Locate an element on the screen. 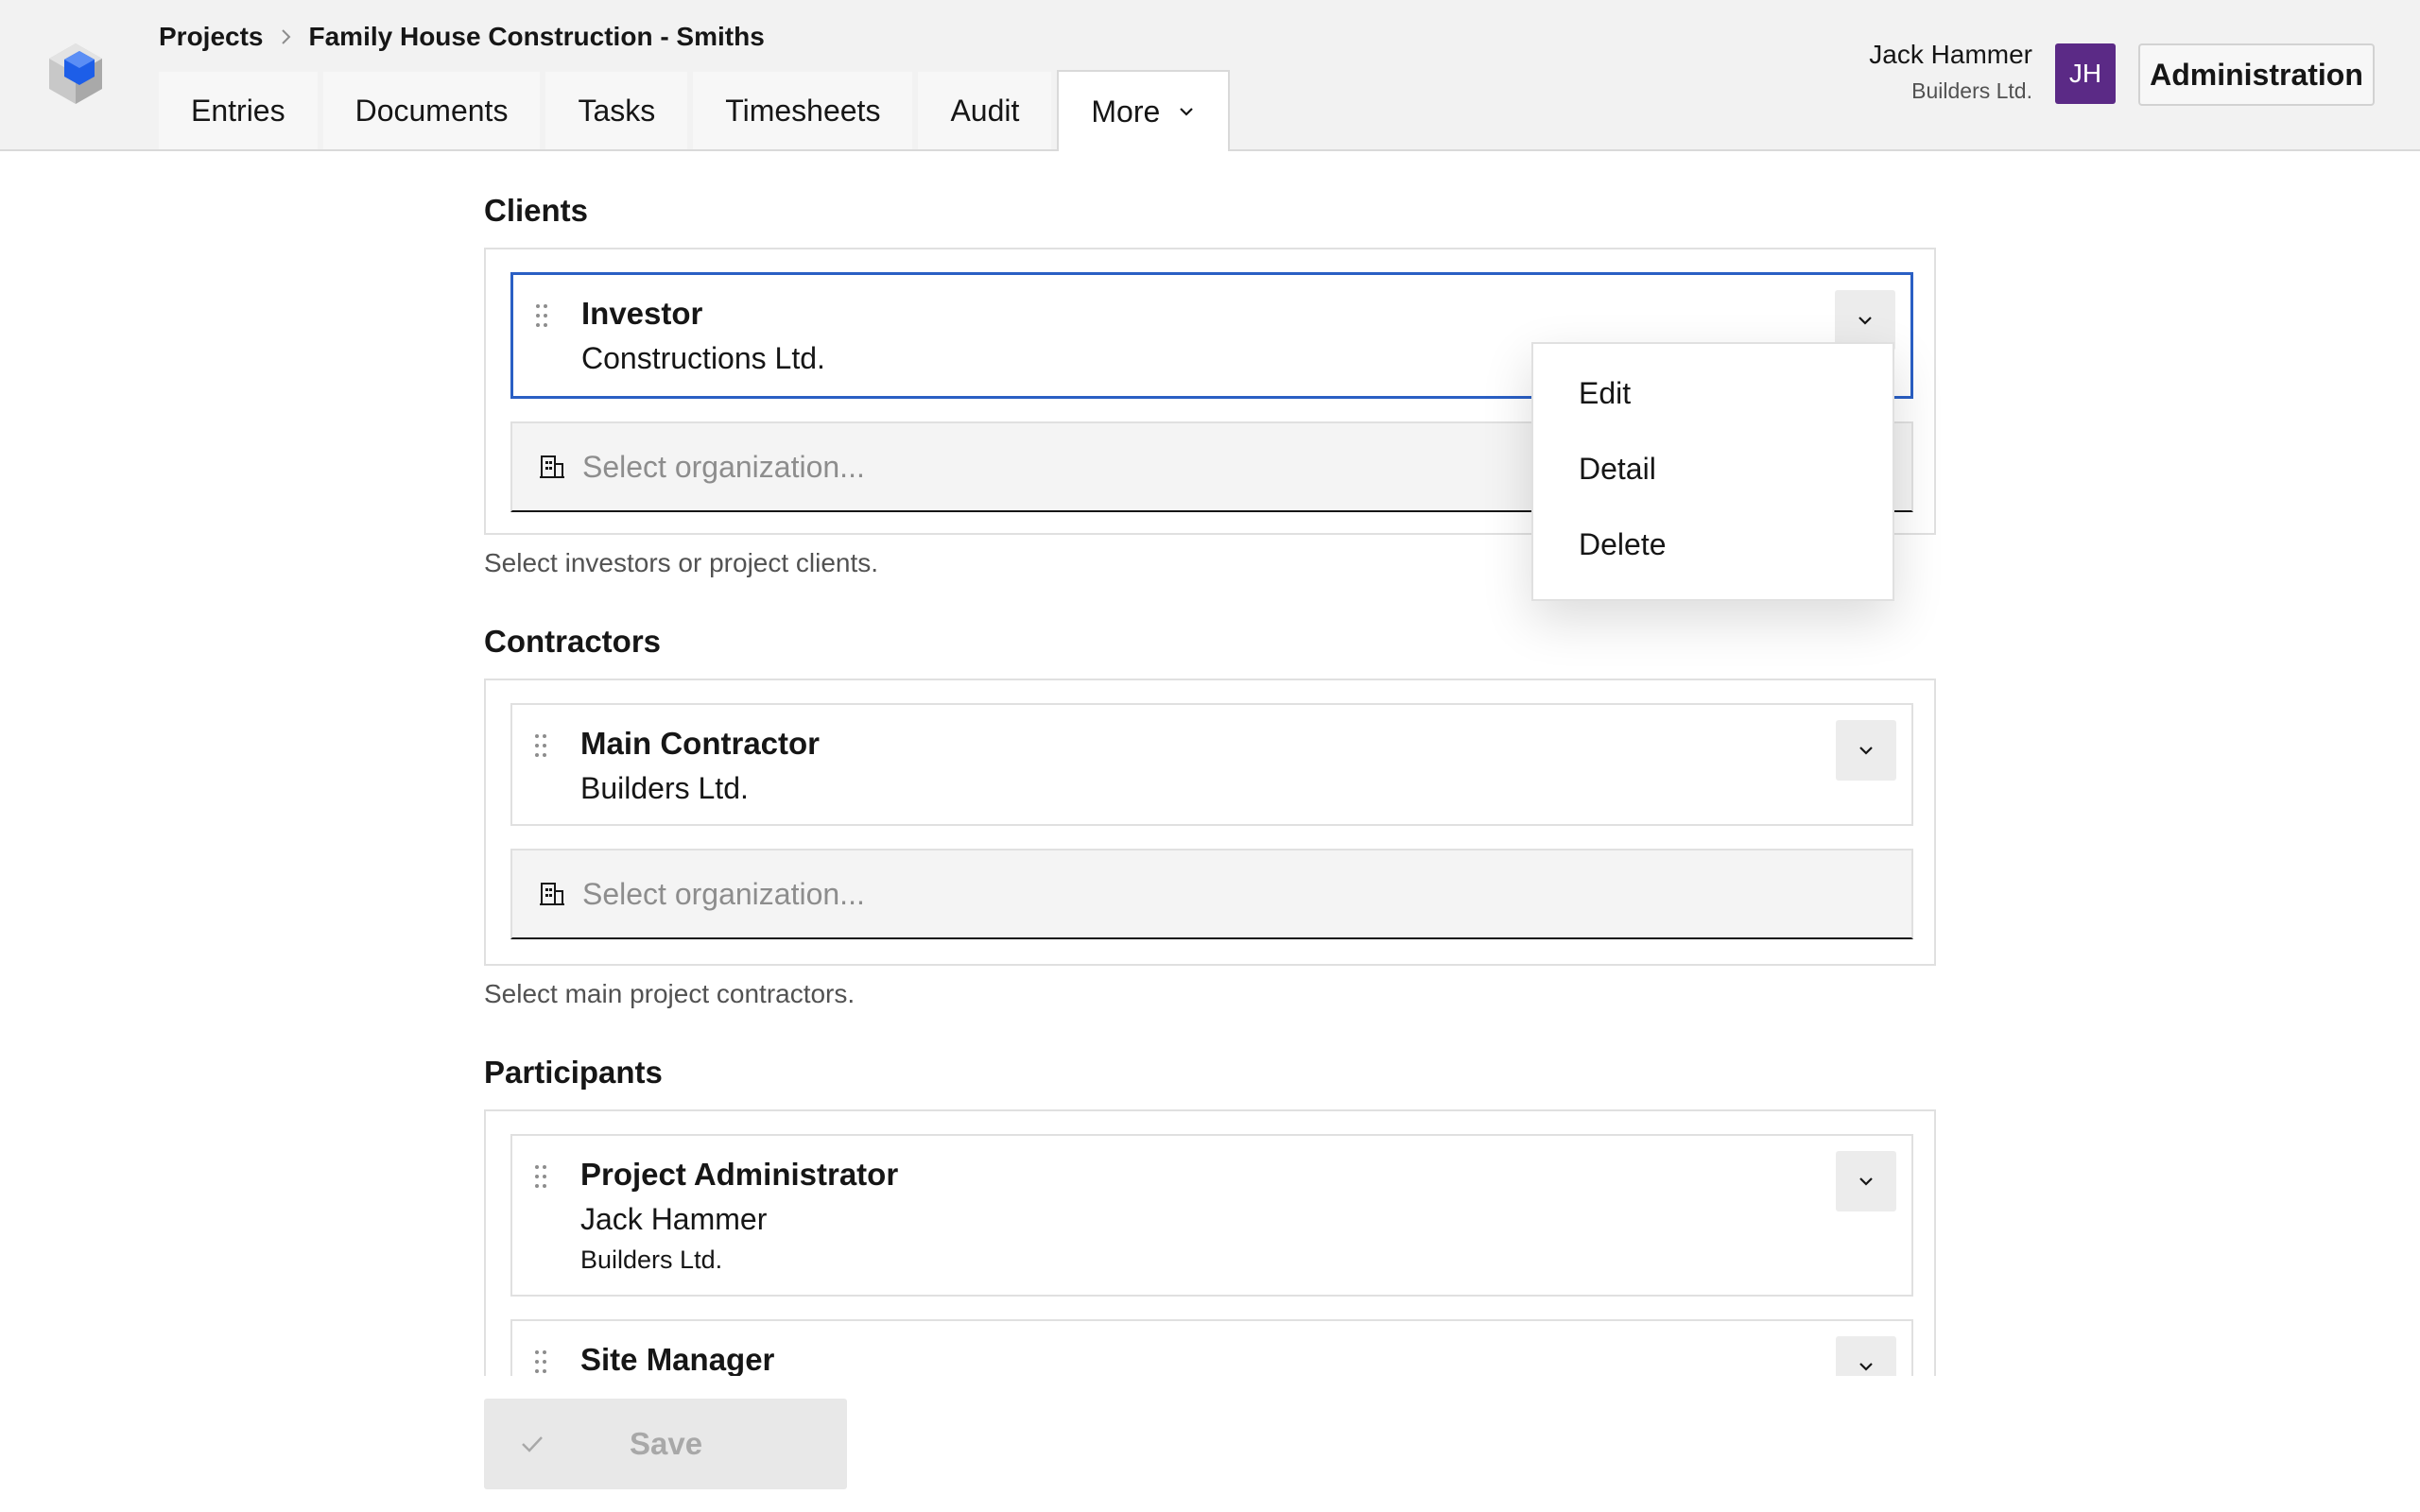 The image size is (2420, 1512). save-button: Save is located at coordinates (665, 1444).